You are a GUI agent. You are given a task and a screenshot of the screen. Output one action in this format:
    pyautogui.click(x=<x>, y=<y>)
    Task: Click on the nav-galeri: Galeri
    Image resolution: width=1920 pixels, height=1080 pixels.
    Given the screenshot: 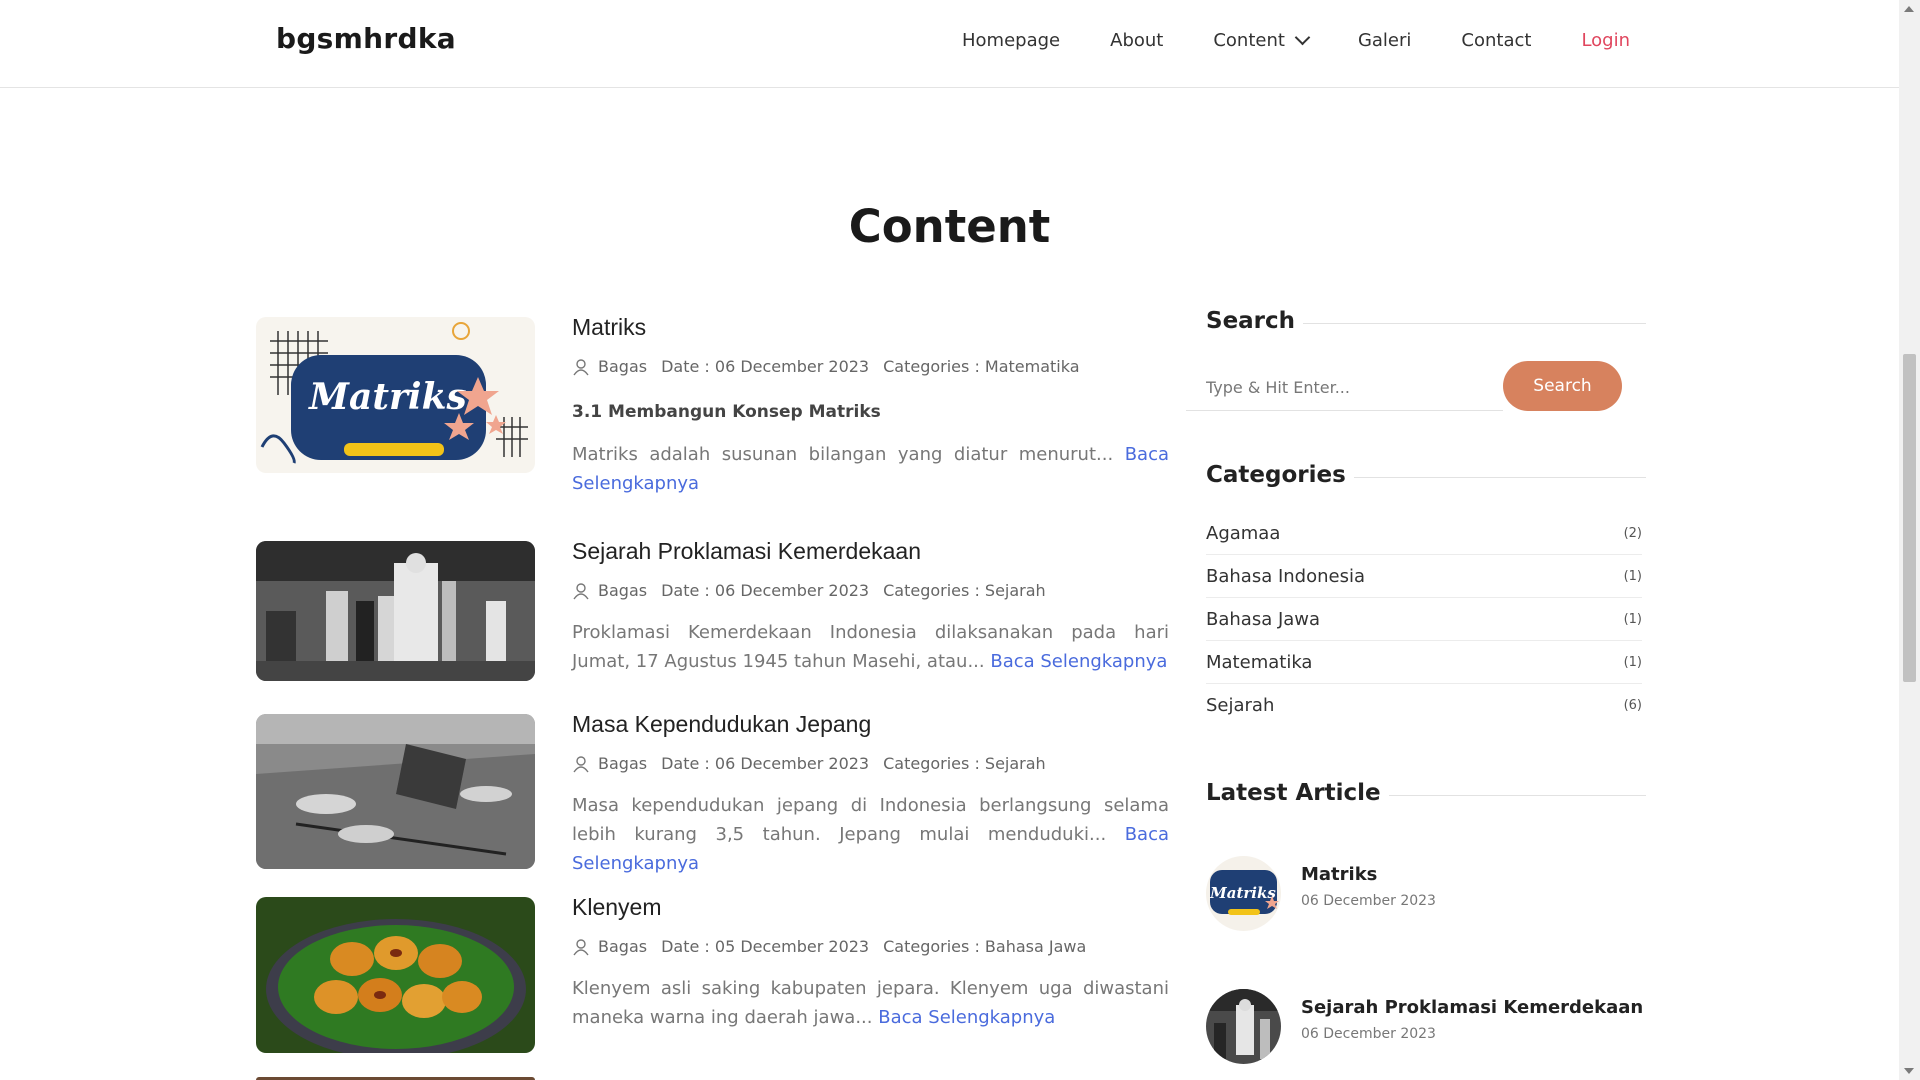 What is the action you would take?
    pyautogui.click(x=1384, y=40)
    